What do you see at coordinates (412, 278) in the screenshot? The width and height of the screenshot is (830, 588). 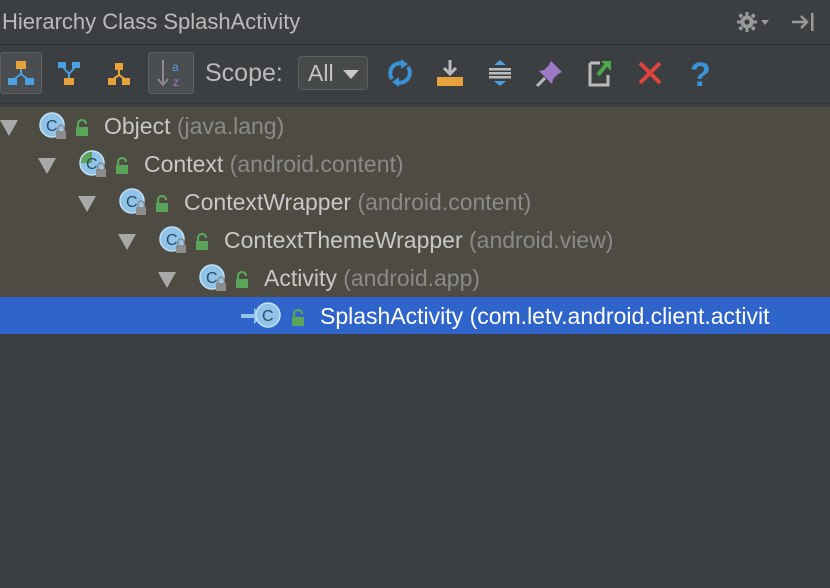 I see `package-name: (android.app)` at bounding box center [412, 278].